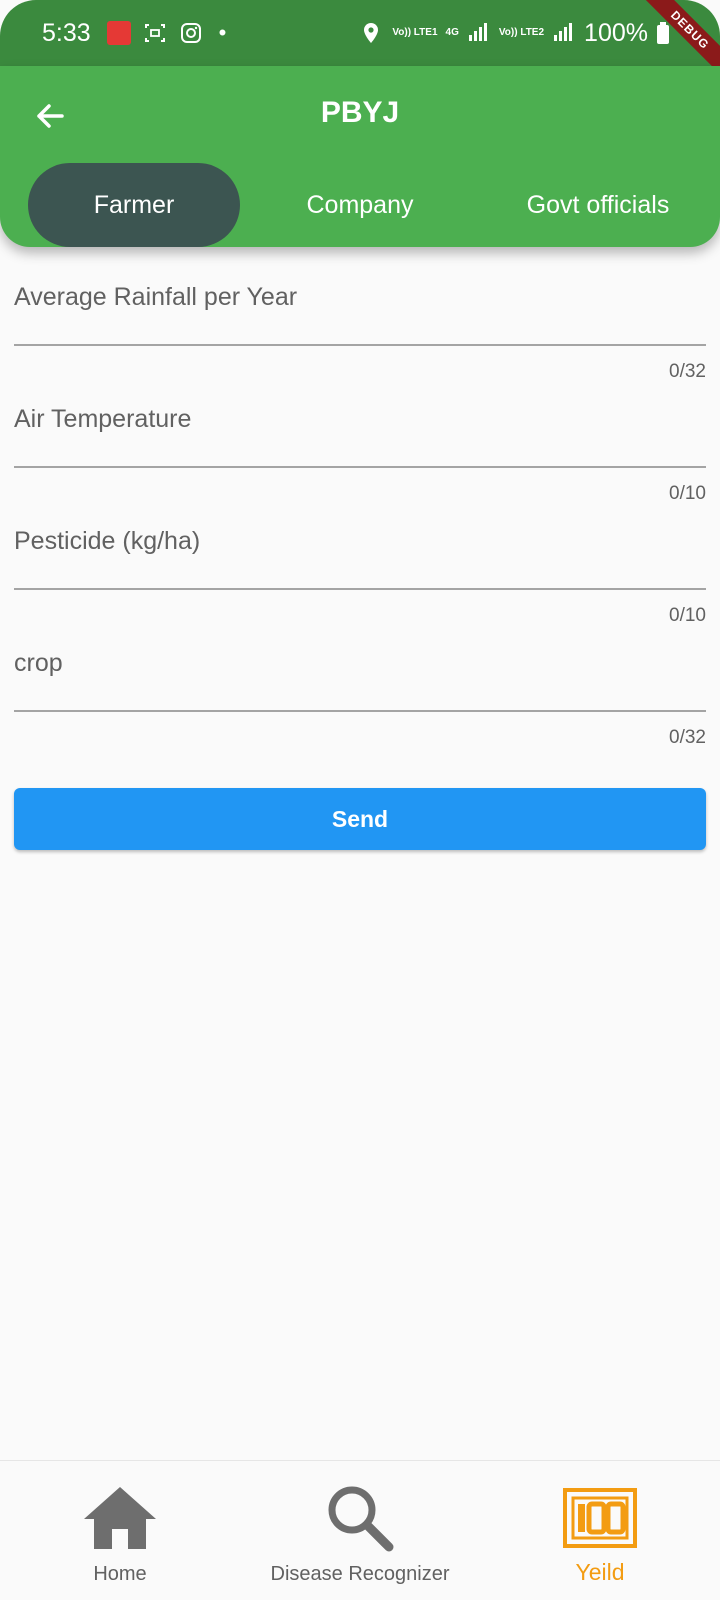  Describe the element at coordinates (66, 32) in the screenshot. I see `status-time: 5:33` at that location.